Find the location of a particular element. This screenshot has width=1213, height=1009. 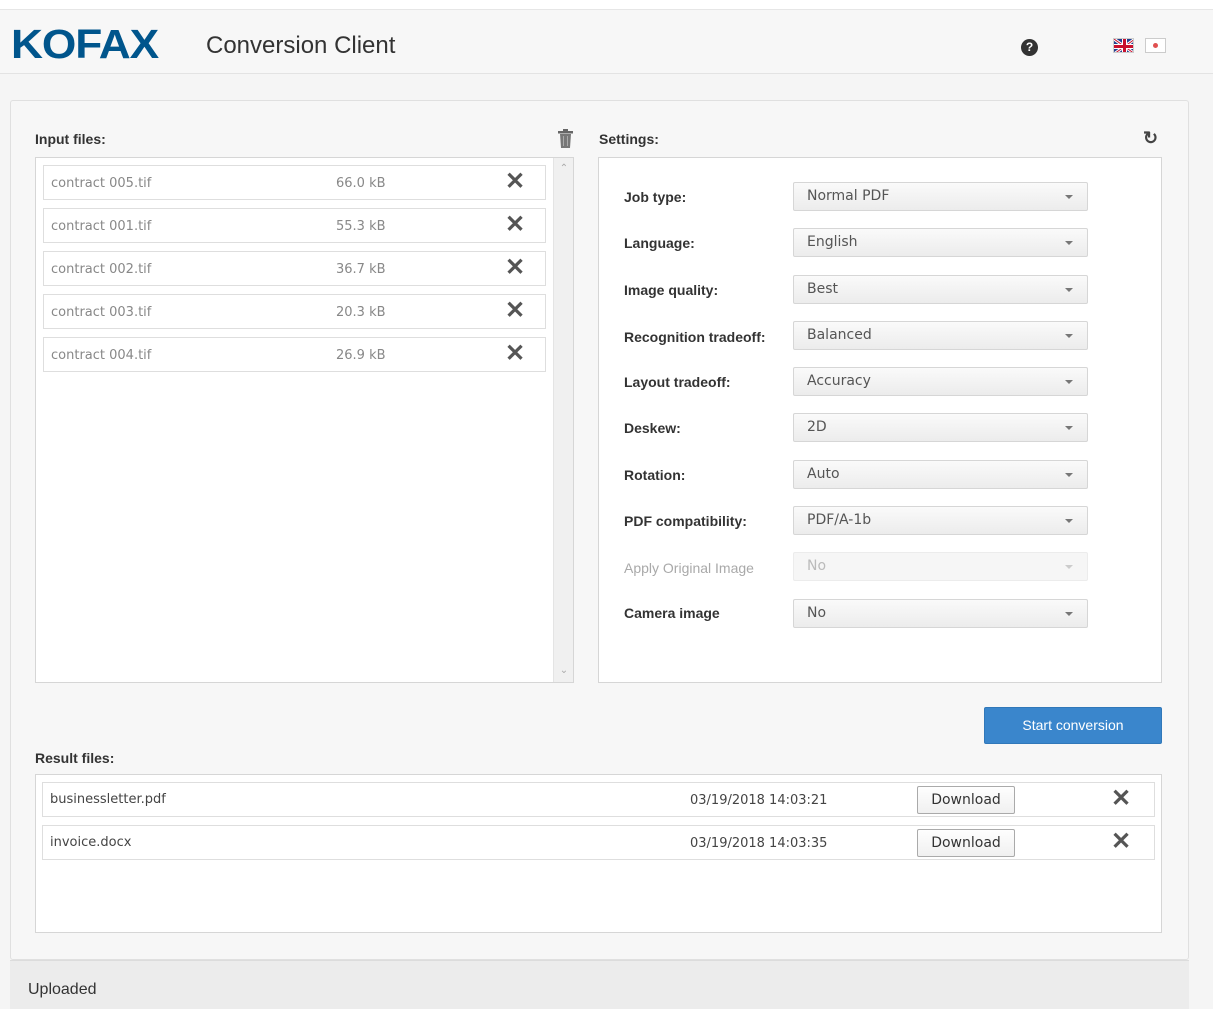

layout-tradeoff-label: Layout tradeoff: is located at coordinates (677, 382).